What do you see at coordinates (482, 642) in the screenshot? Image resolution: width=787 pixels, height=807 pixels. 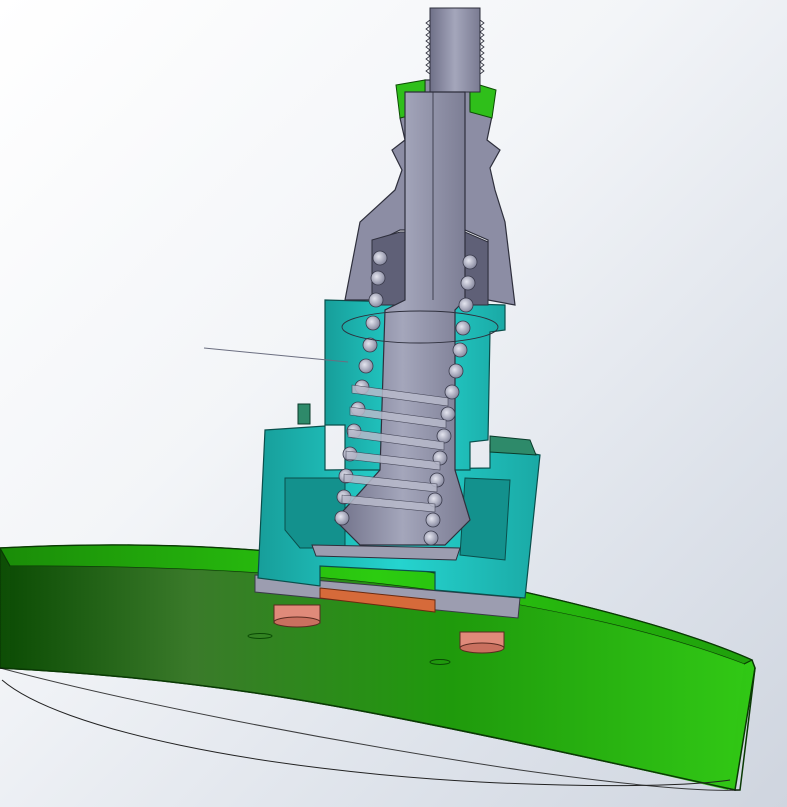 I see `bolt-right` at bounding box center [482, 642].